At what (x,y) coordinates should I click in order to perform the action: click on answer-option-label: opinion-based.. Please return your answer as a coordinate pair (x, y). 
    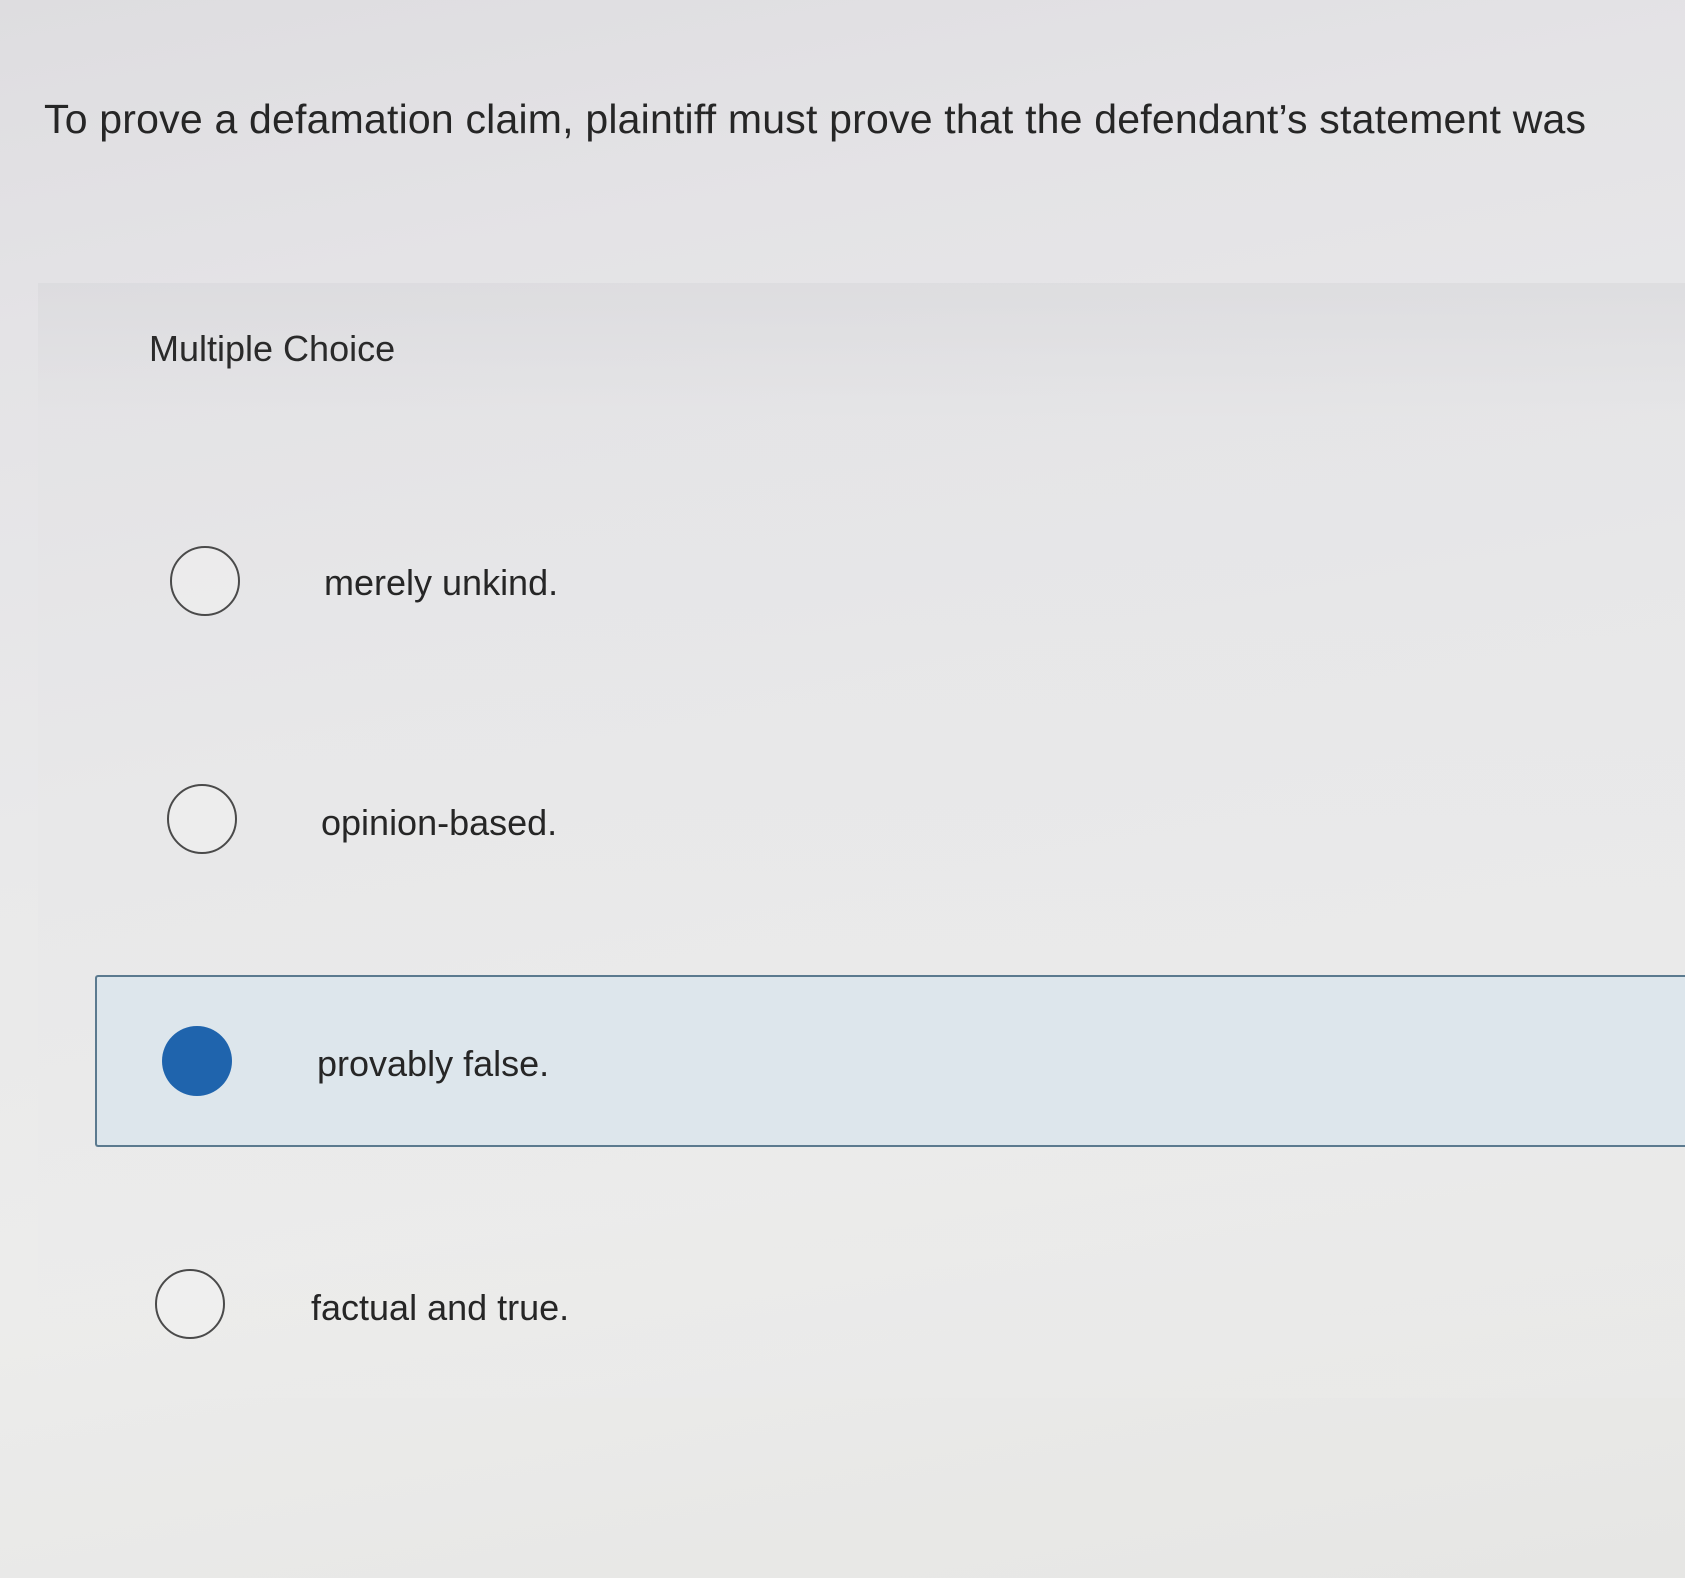
    Looking at the image, I should click on (439, 822).